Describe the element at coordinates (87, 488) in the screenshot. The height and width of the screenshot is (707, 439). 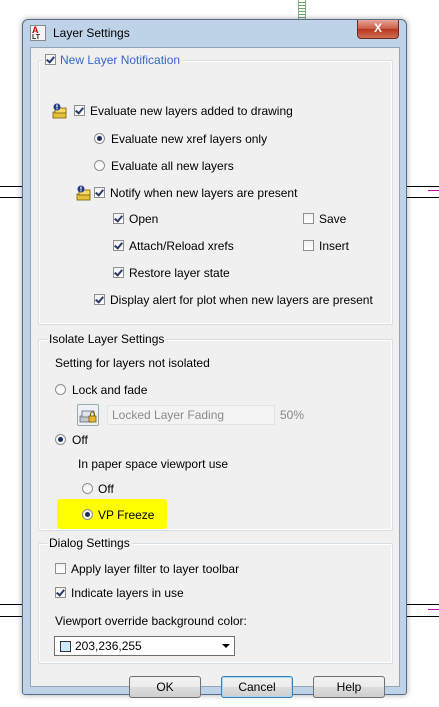
I see `paper-space-off-radio` at that location.